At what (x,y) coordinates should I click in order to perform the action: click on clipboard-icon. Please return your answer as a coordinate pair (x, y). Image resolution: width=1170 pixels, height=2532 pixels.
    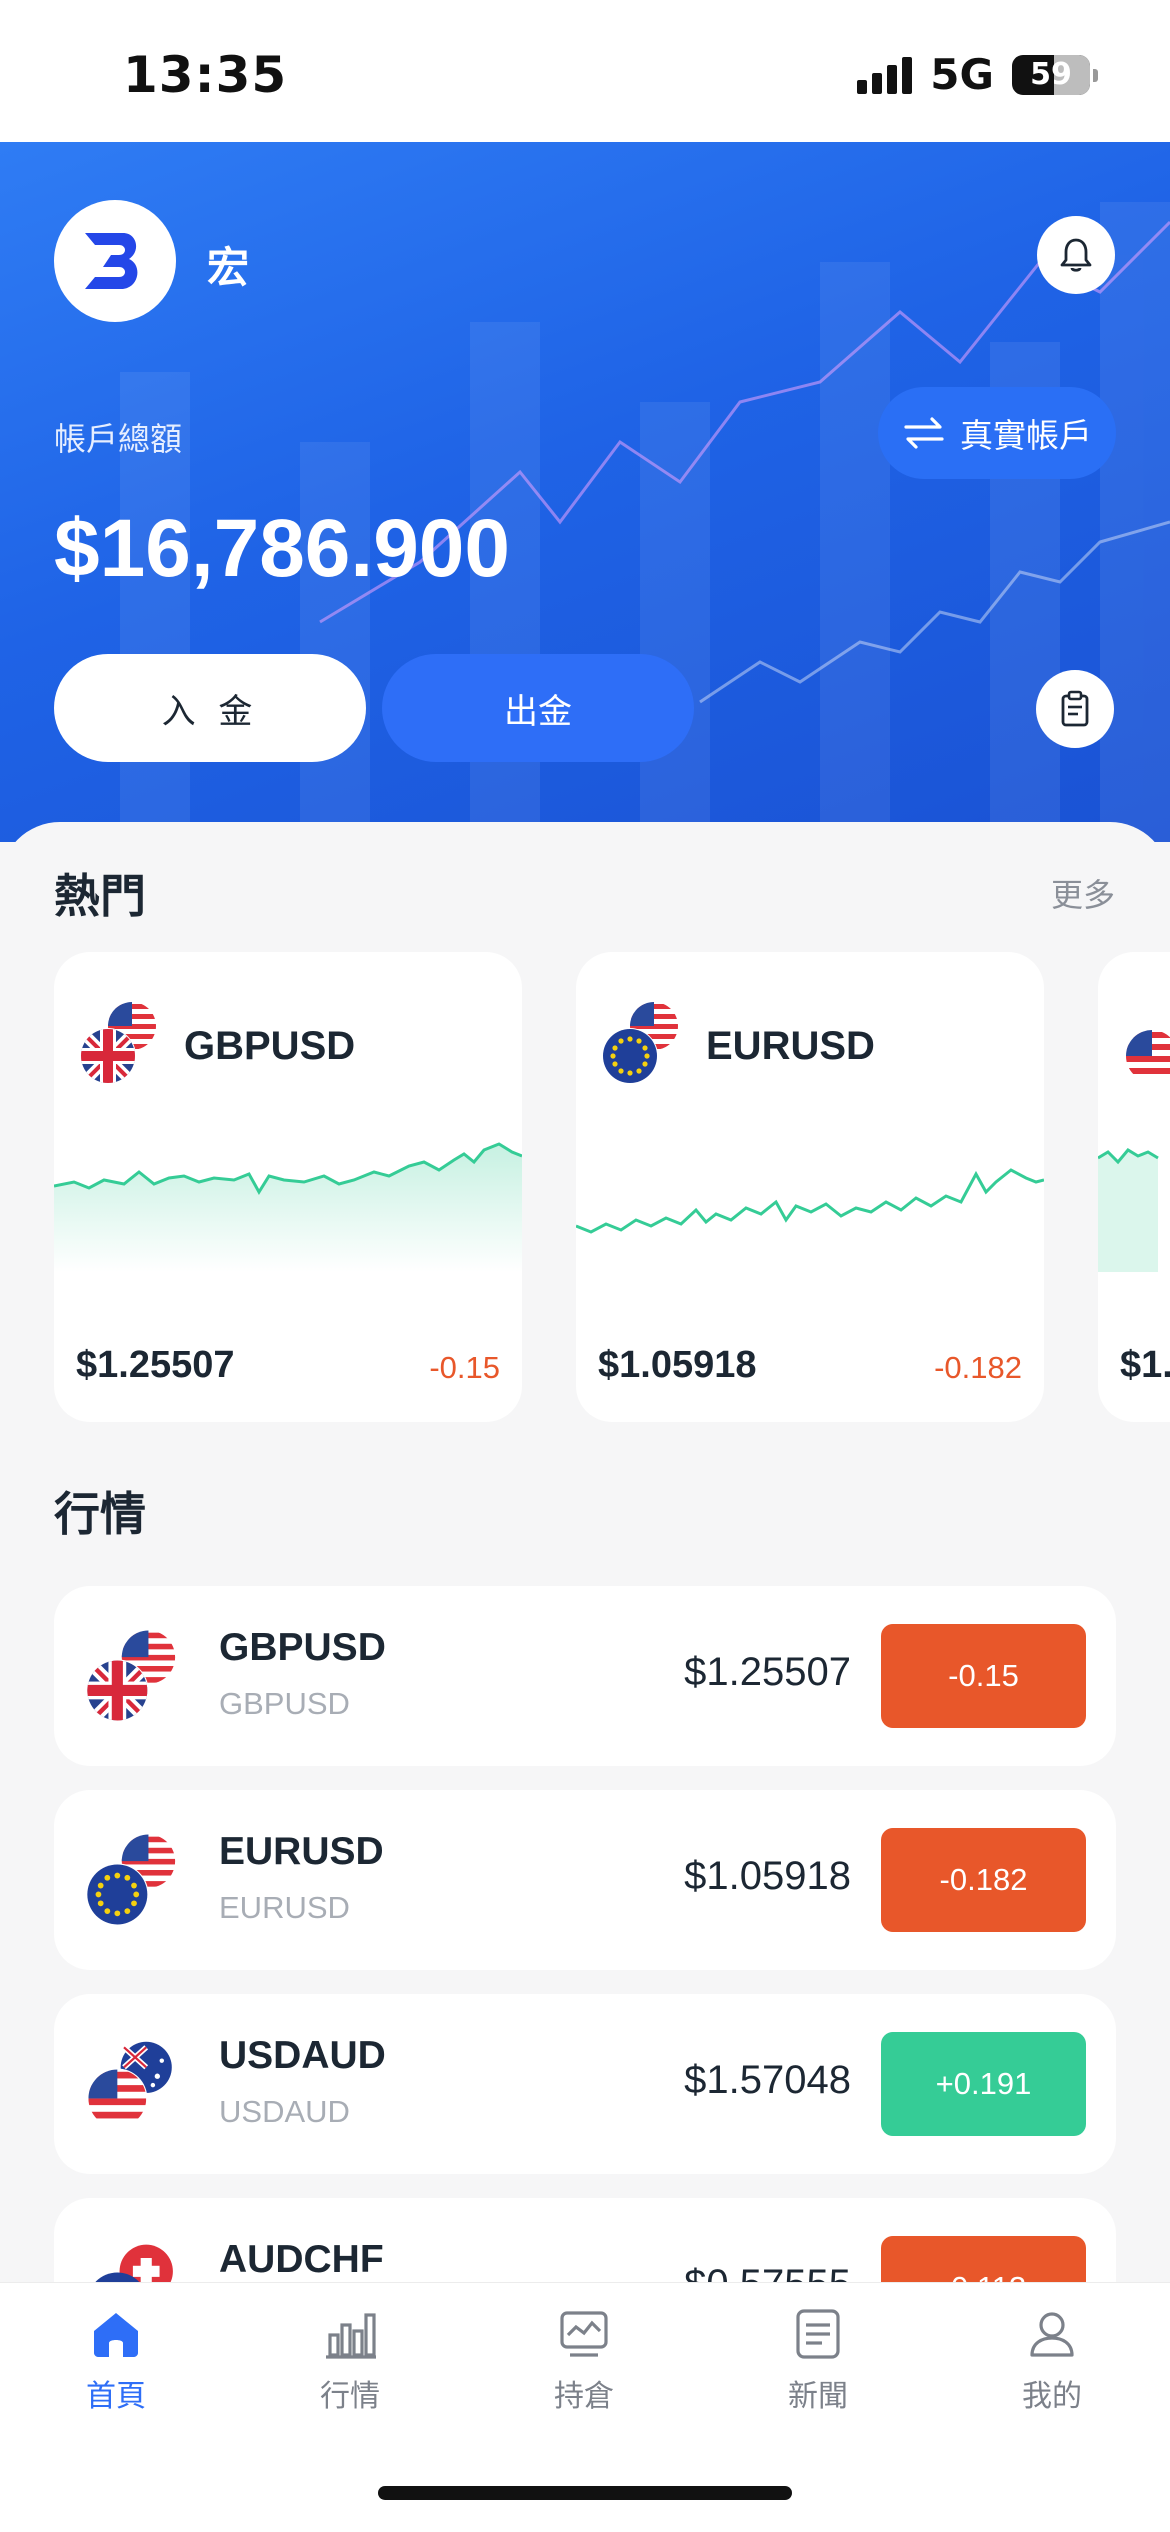
    Looking at the image, I should click on (1075, 708).